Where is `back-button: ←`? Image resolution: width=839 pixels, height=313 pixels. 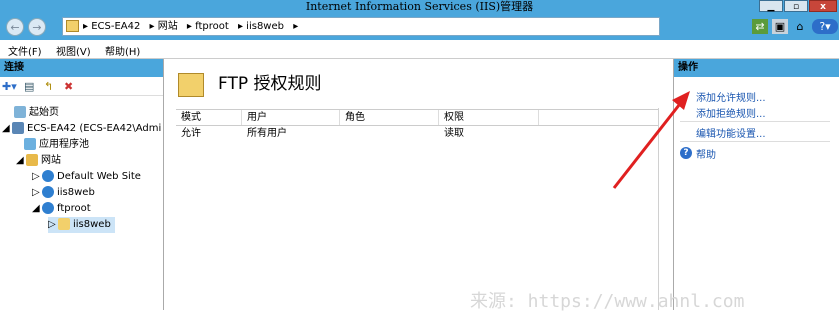
back-button: ← is located at coordinates (15, 27).